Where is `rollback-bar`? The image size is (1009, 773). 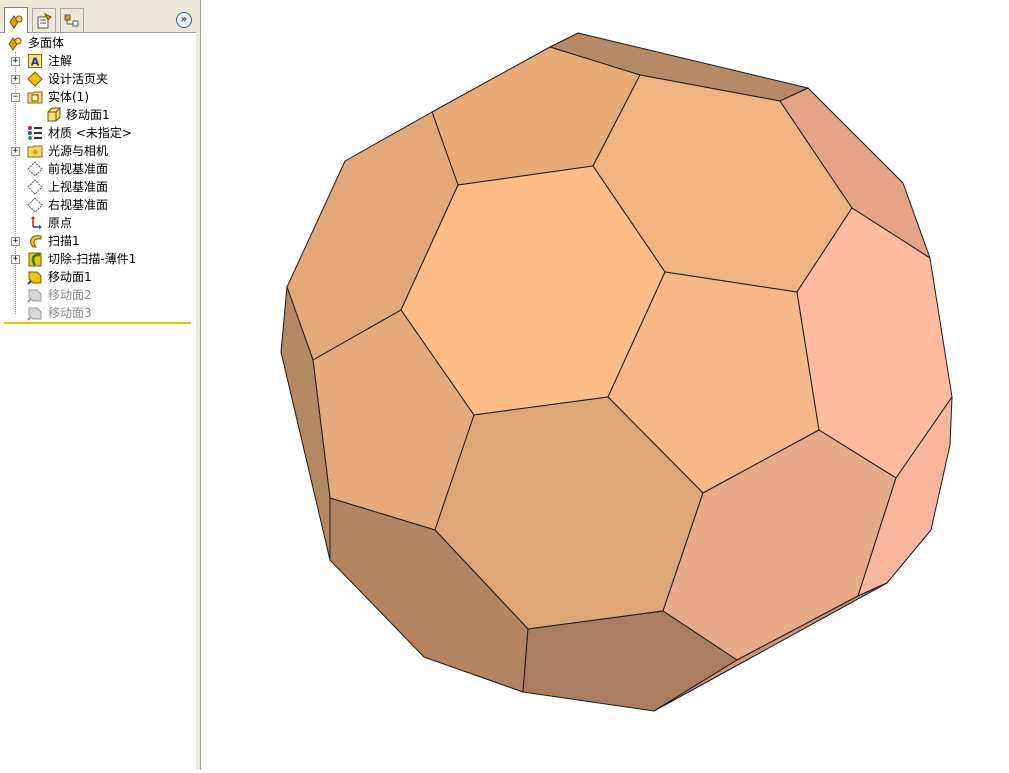 rollback-bar is located at coordinates (97, 323).